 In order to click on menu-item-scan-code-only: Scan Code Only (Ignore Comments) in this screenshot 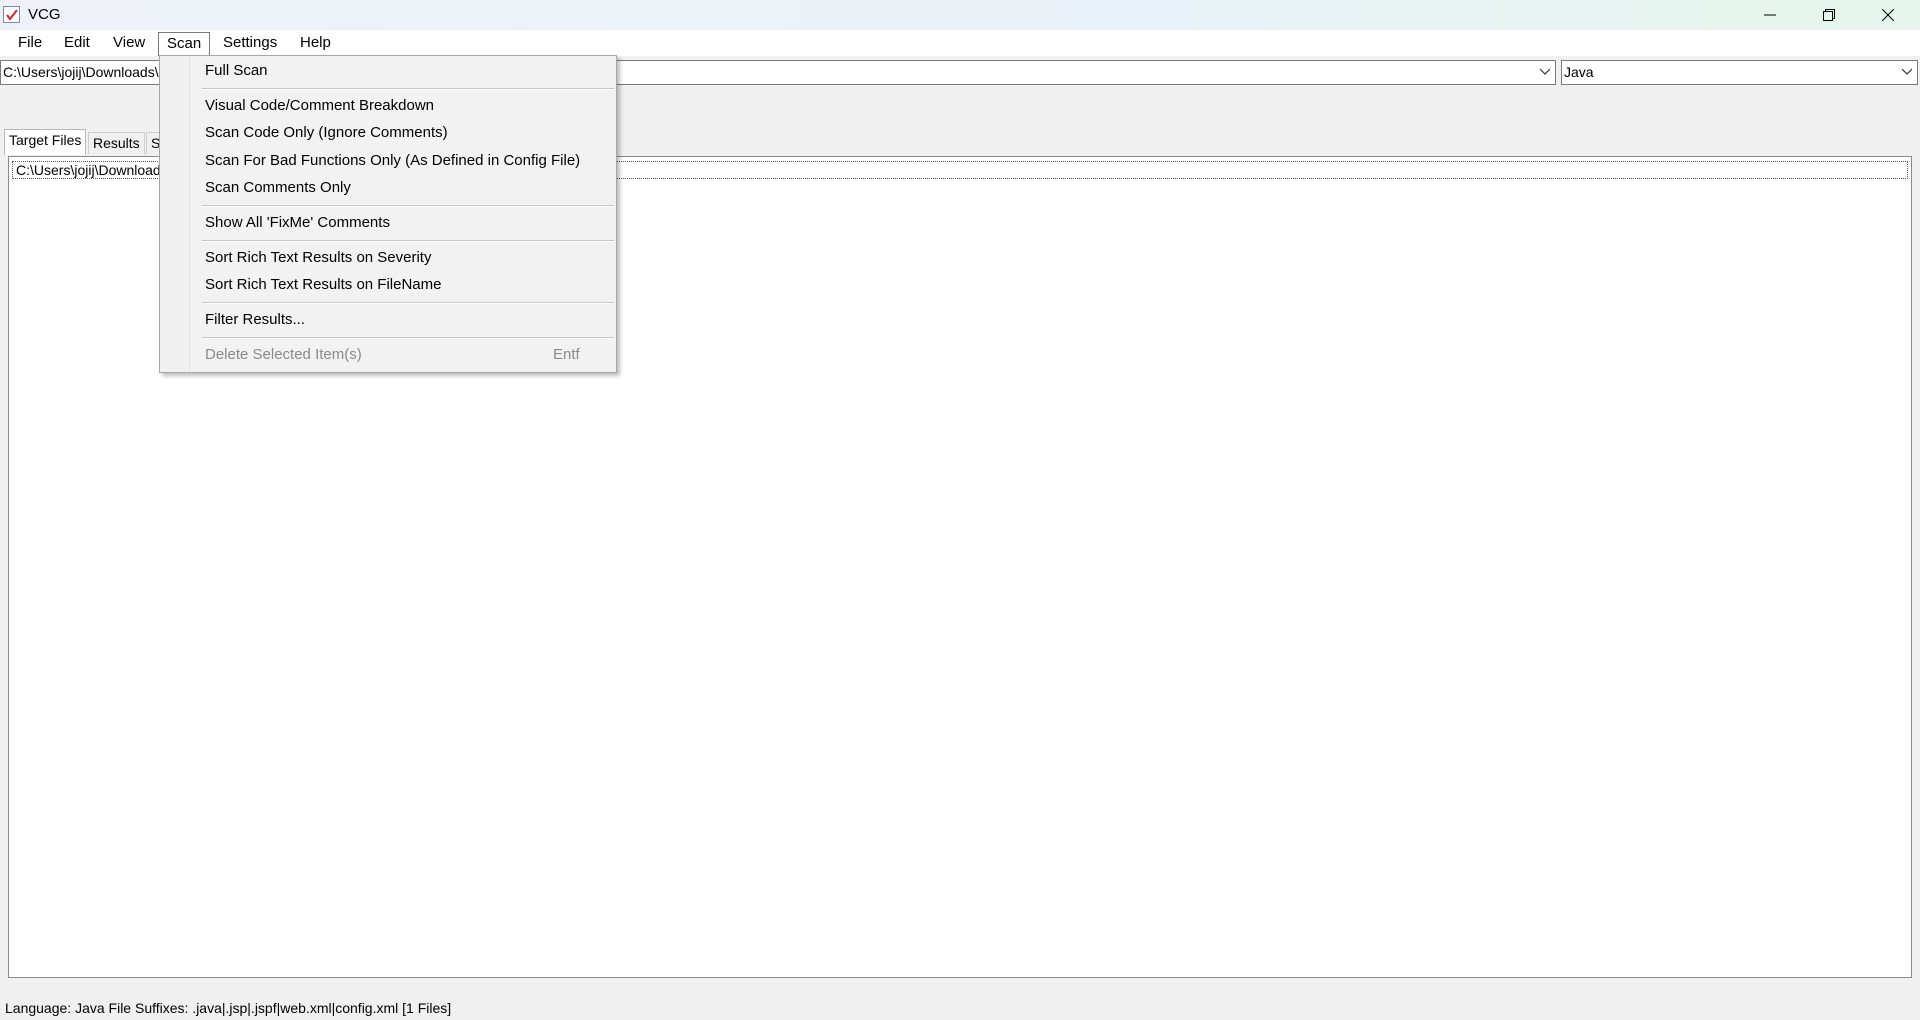, I will do `click(388, 133)`.